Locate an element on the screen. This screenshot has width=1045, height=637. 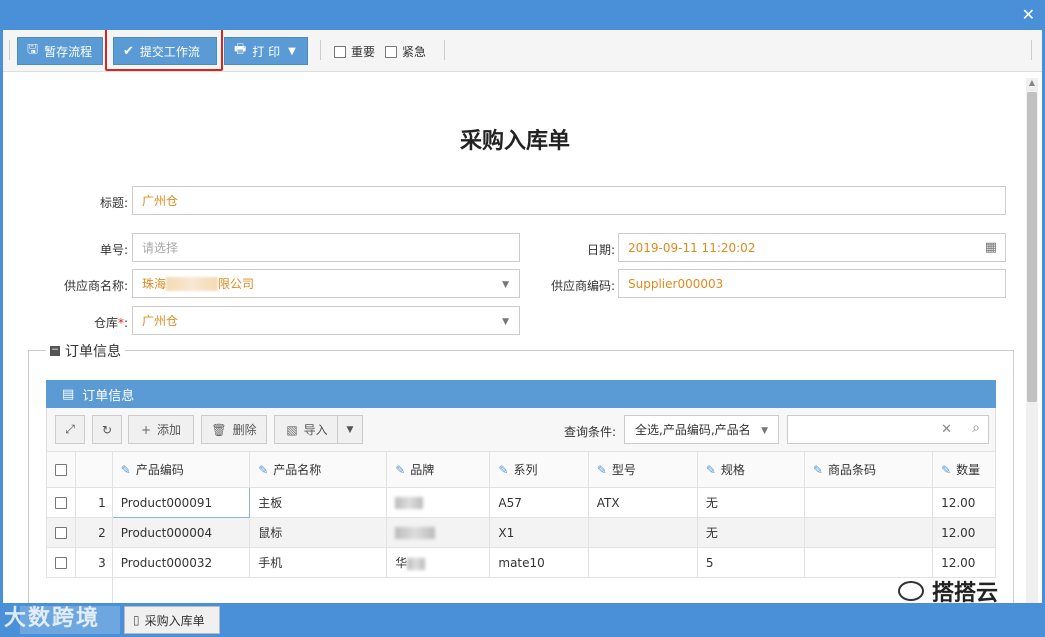
order-no-placeholder: 请选择 is located at coordinates (160, 248).